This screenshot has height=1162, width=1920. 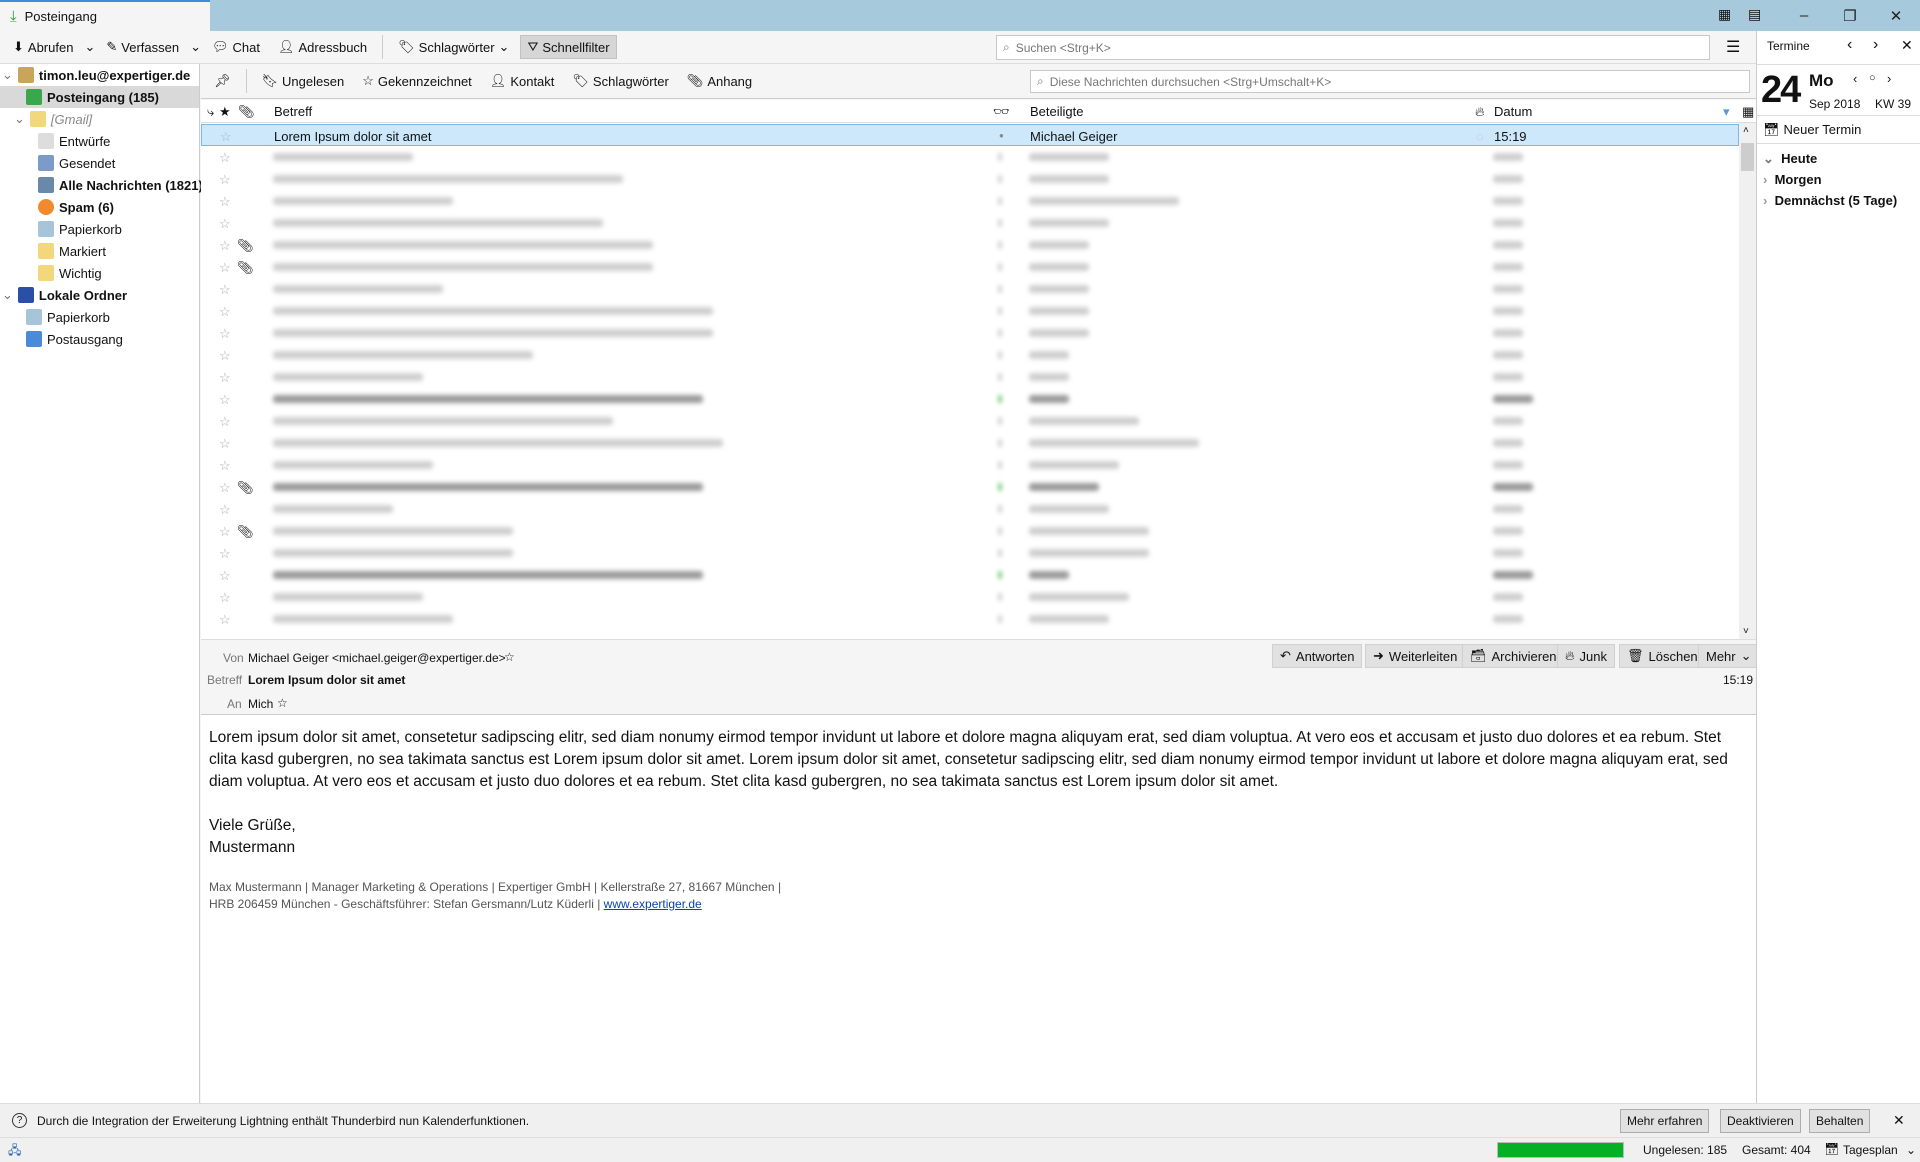 What do you see at coordinates (303, 81) in the screenshot?
I see `filter-unread: 🔖︎ Ungelesen` at bounding box center [303, 81].